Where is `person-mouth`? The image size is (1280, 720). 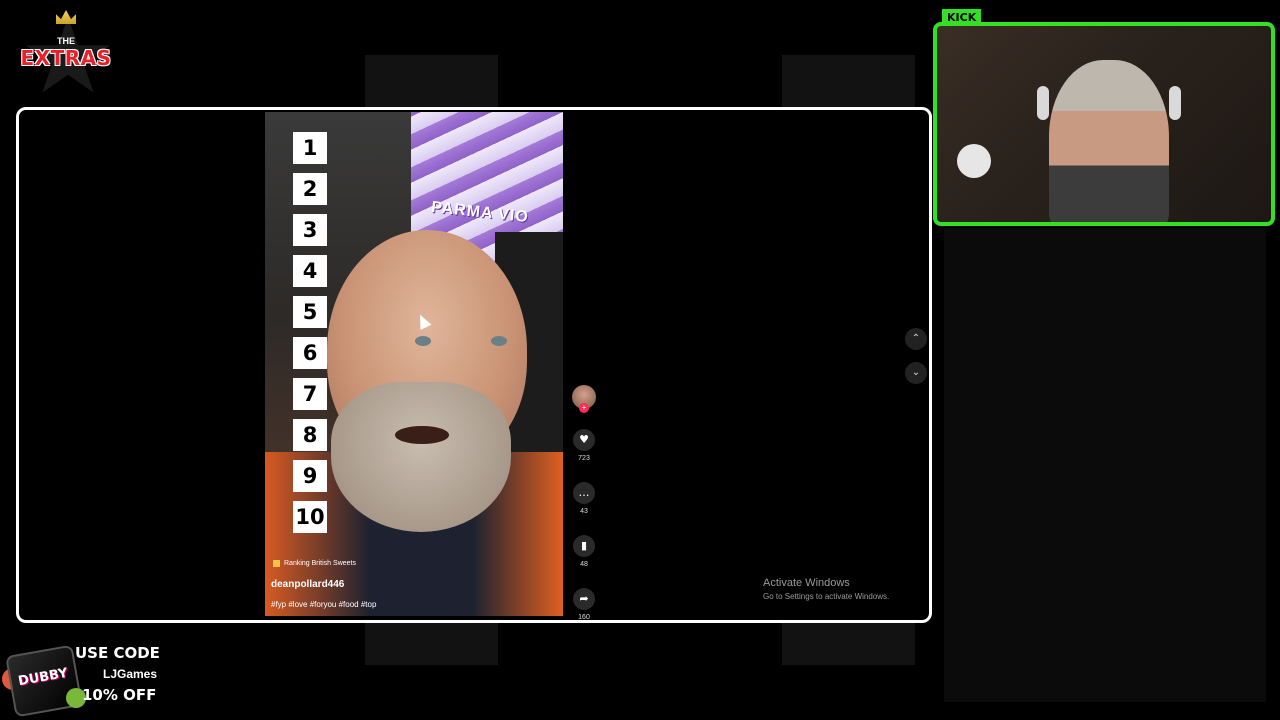
person-mouth is located at coordinates (422, 435).